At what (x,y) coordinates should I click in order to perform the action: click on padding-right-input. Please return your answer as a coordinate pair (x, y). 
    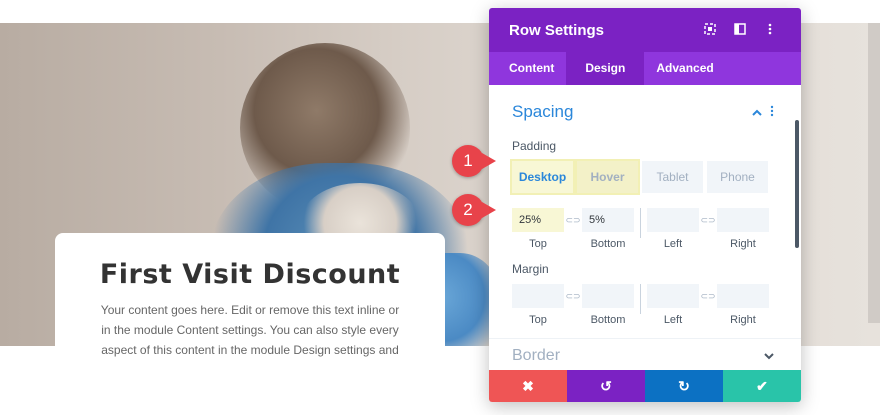
    Looking at the image, I should click on (743, 220).